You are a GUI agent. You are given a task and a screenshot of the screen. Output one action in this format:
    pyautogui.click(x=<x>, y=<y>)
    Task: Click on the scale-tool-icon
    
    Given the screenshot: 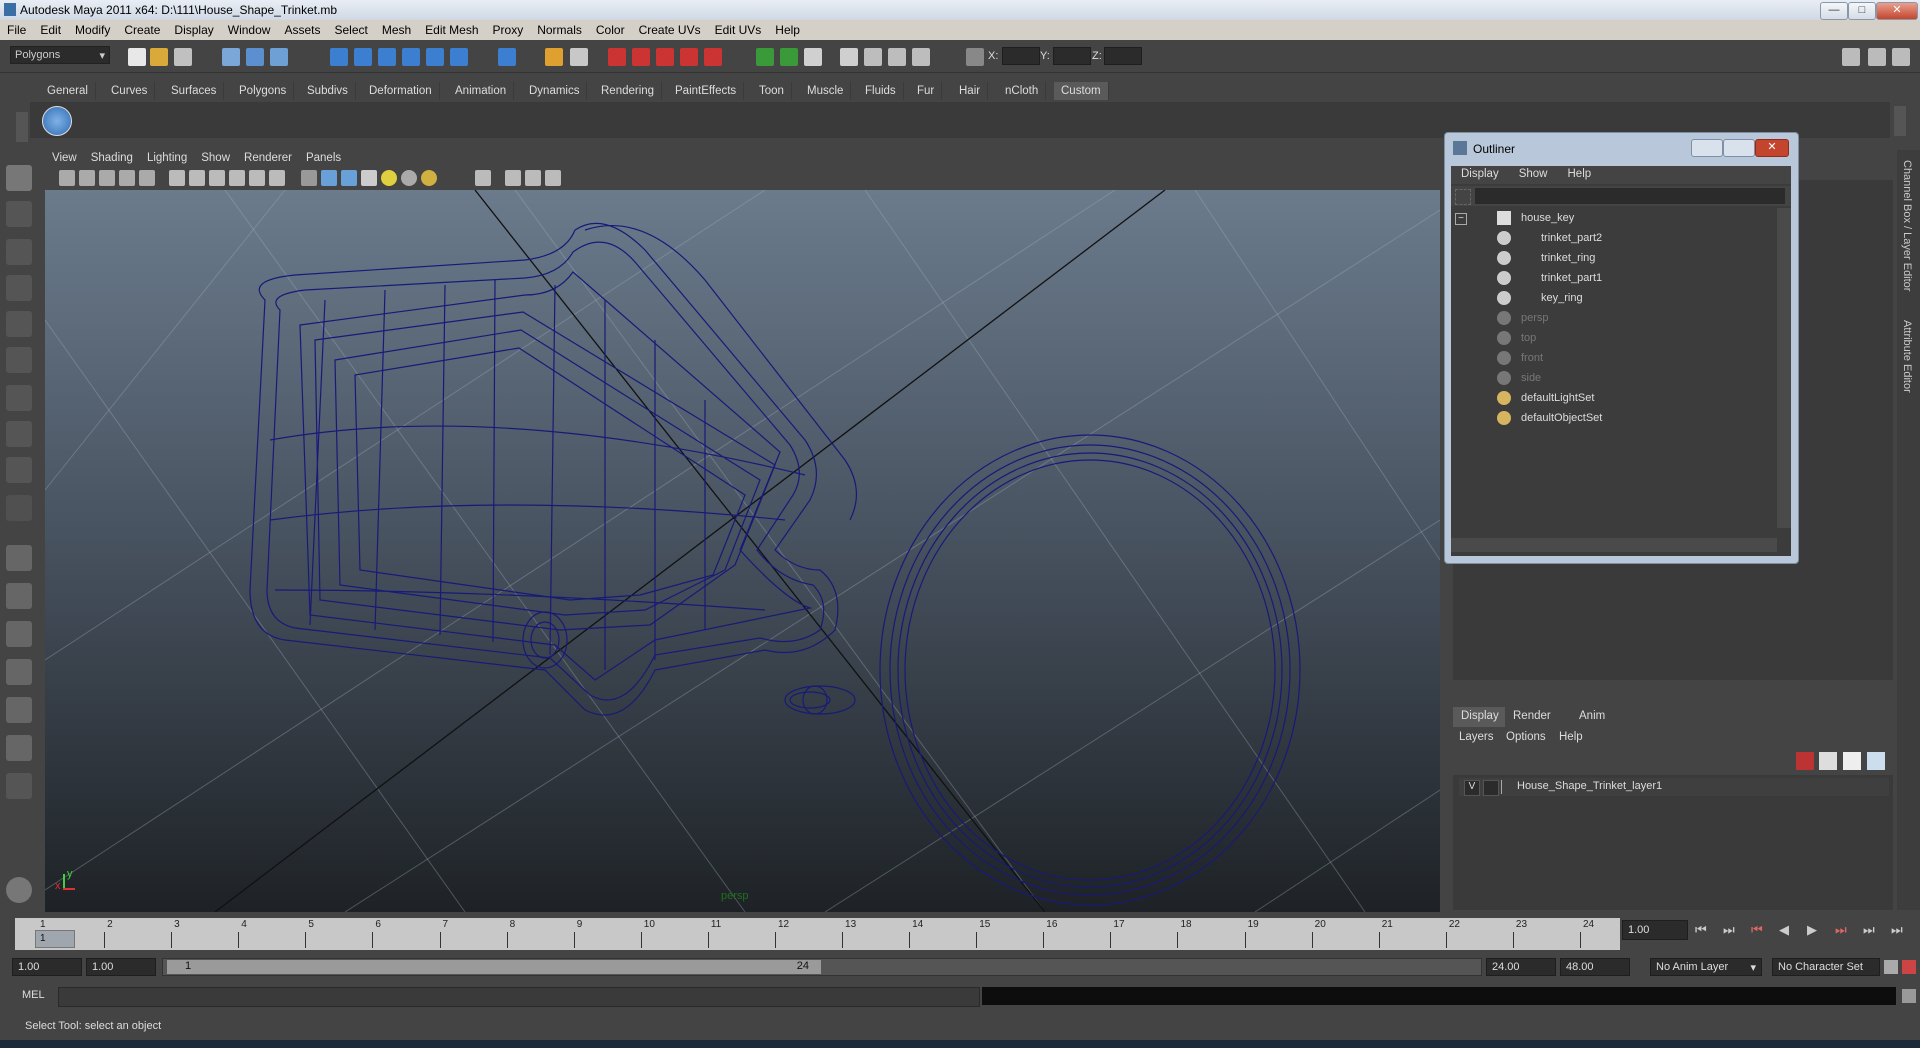 What is the action you would take?
    pyautogui.click(x=19, y=360)
    